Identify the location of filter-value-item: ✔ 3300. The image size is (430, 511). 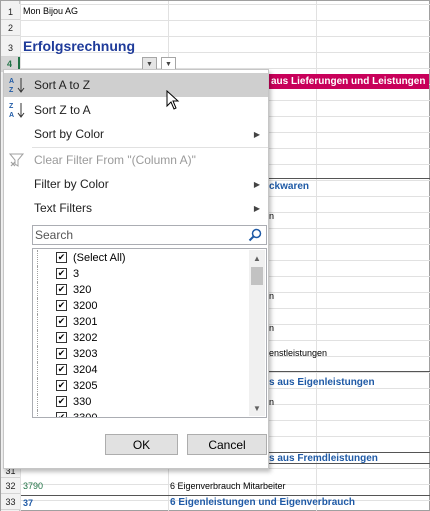
(138, 414).